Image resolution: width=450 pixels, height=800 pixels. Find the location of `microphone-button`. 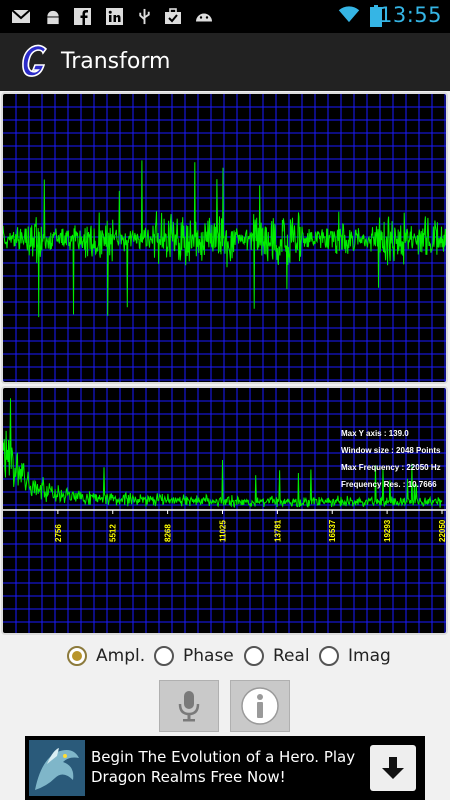

microphone-button is located at coordinates (189, 706).